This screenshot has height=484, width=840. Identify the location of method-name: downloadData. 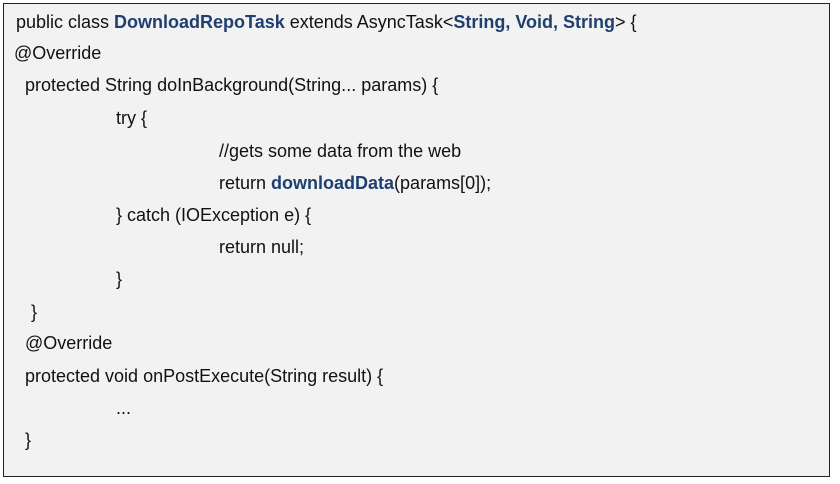
(333, 183).